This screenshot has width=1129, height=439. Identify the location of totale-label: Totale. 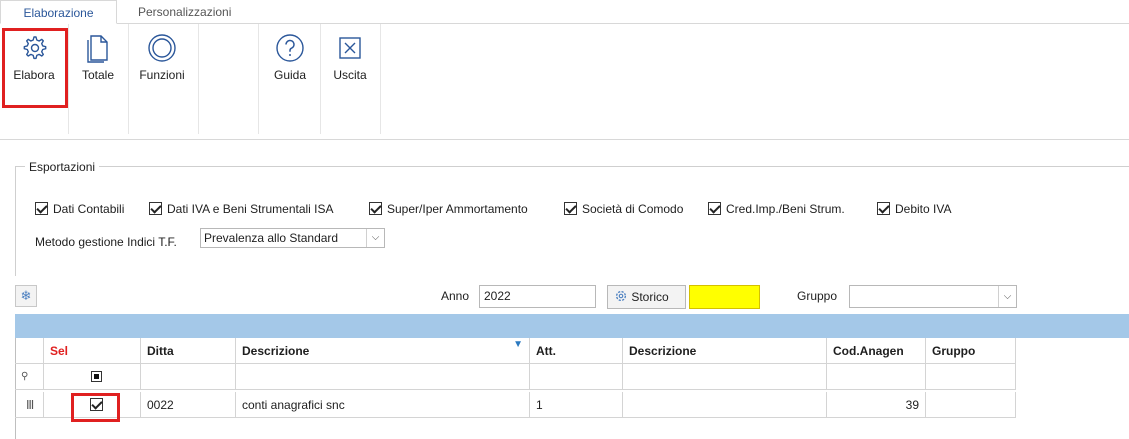
(98, 75).